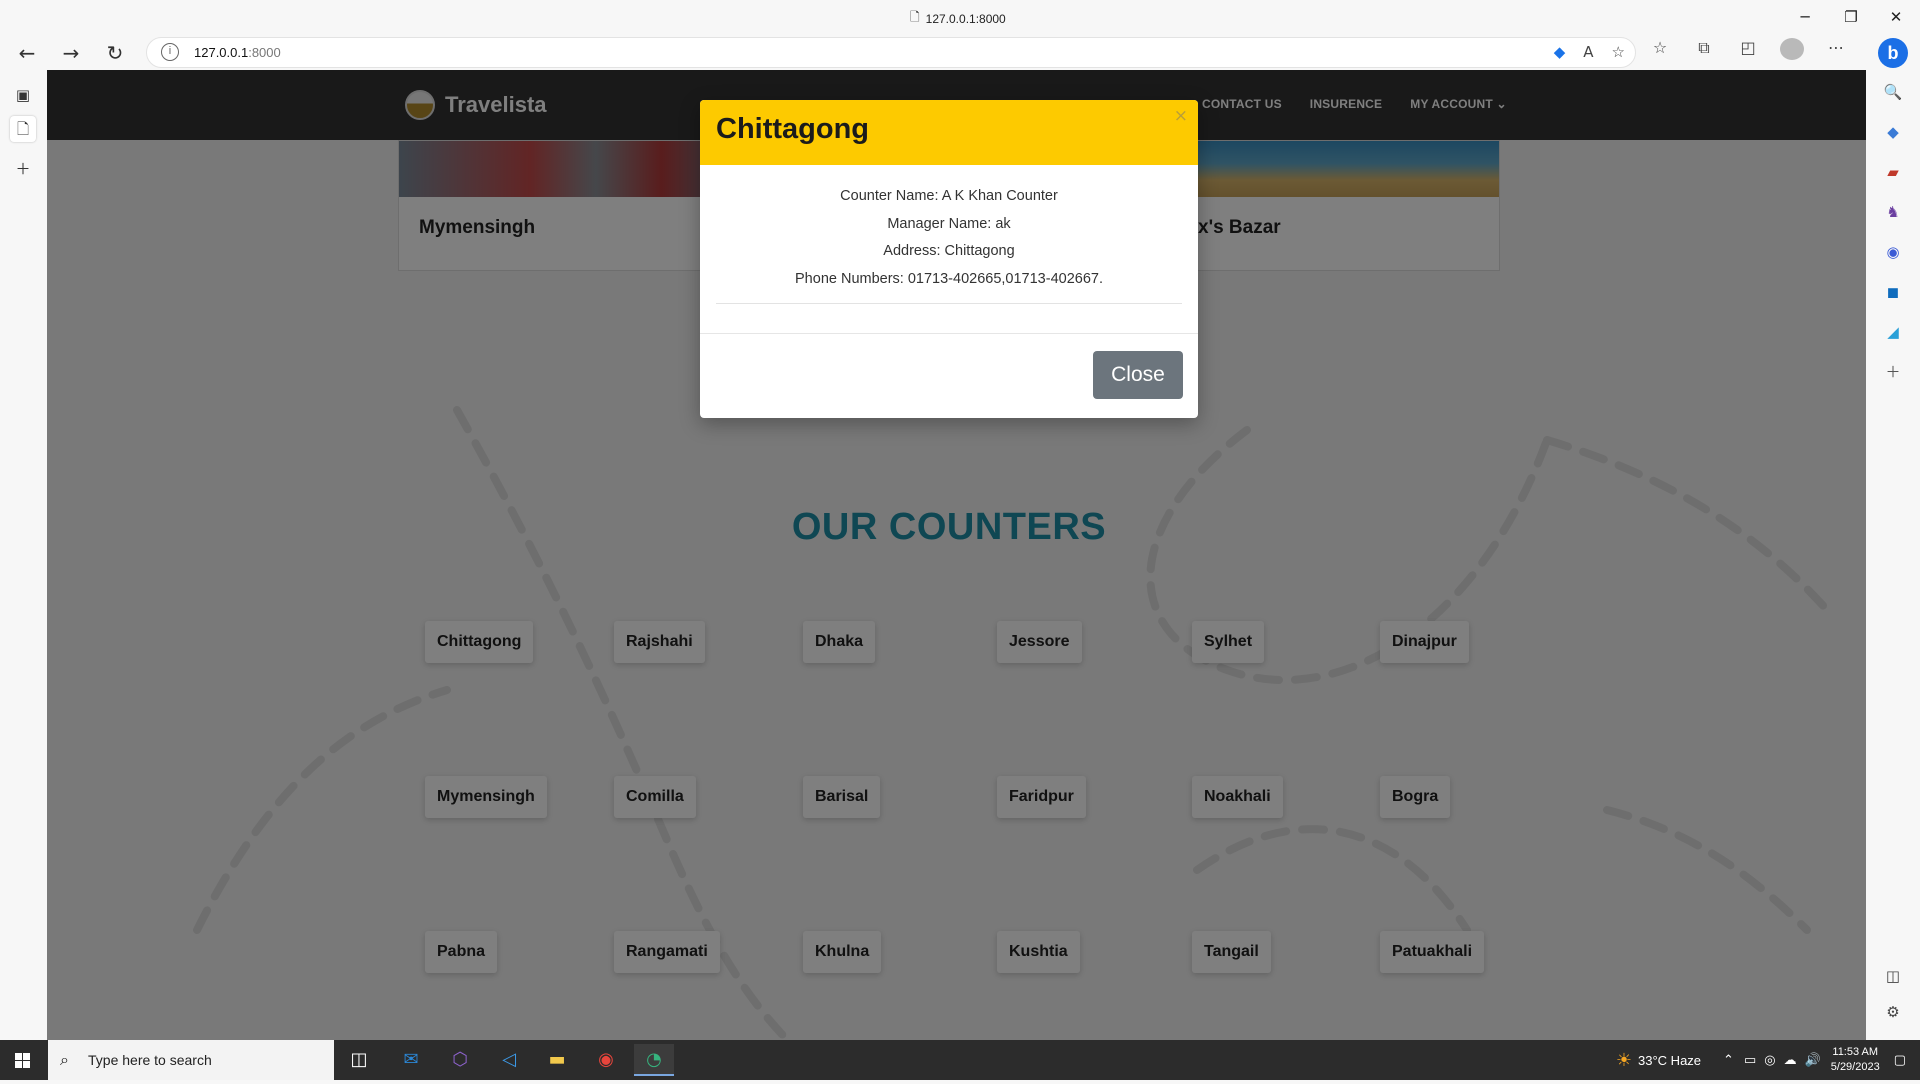 This screenshot has height=1084, width=1920. I want to click on modal-close-icon: ×, so click(1181, 116).